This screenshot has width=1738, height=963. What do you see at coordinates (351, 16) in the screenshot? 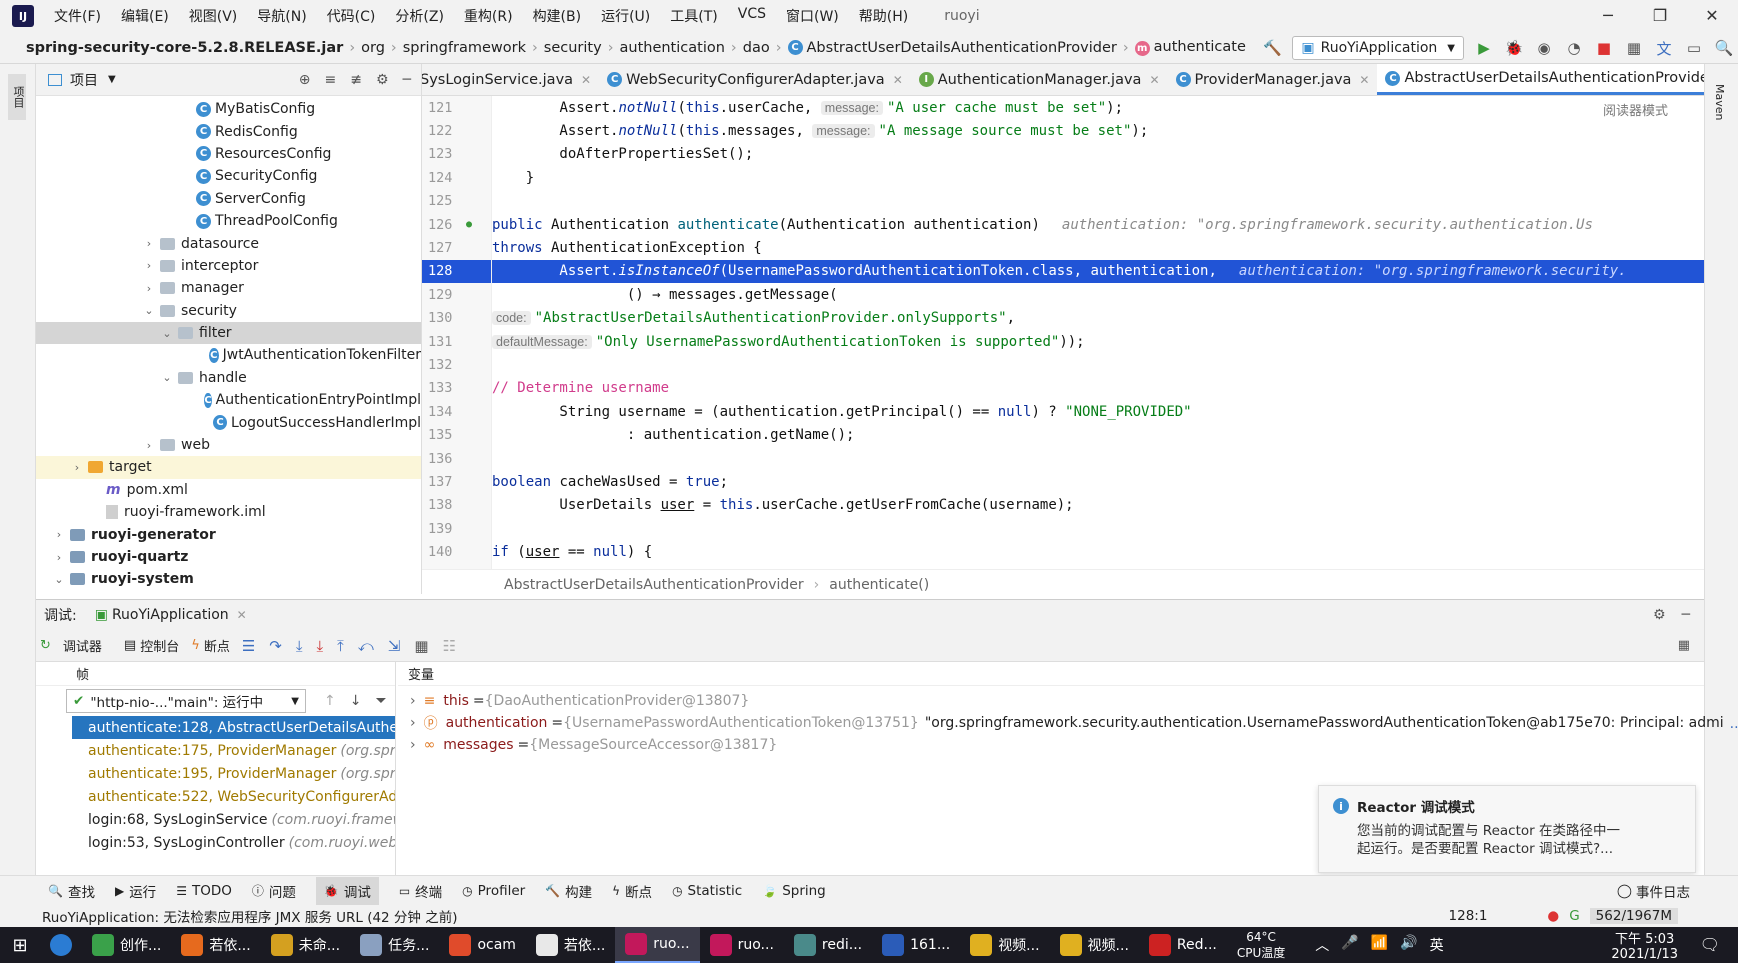
I see `menu-item: 代码(C)` at bounding box center [351, 16].